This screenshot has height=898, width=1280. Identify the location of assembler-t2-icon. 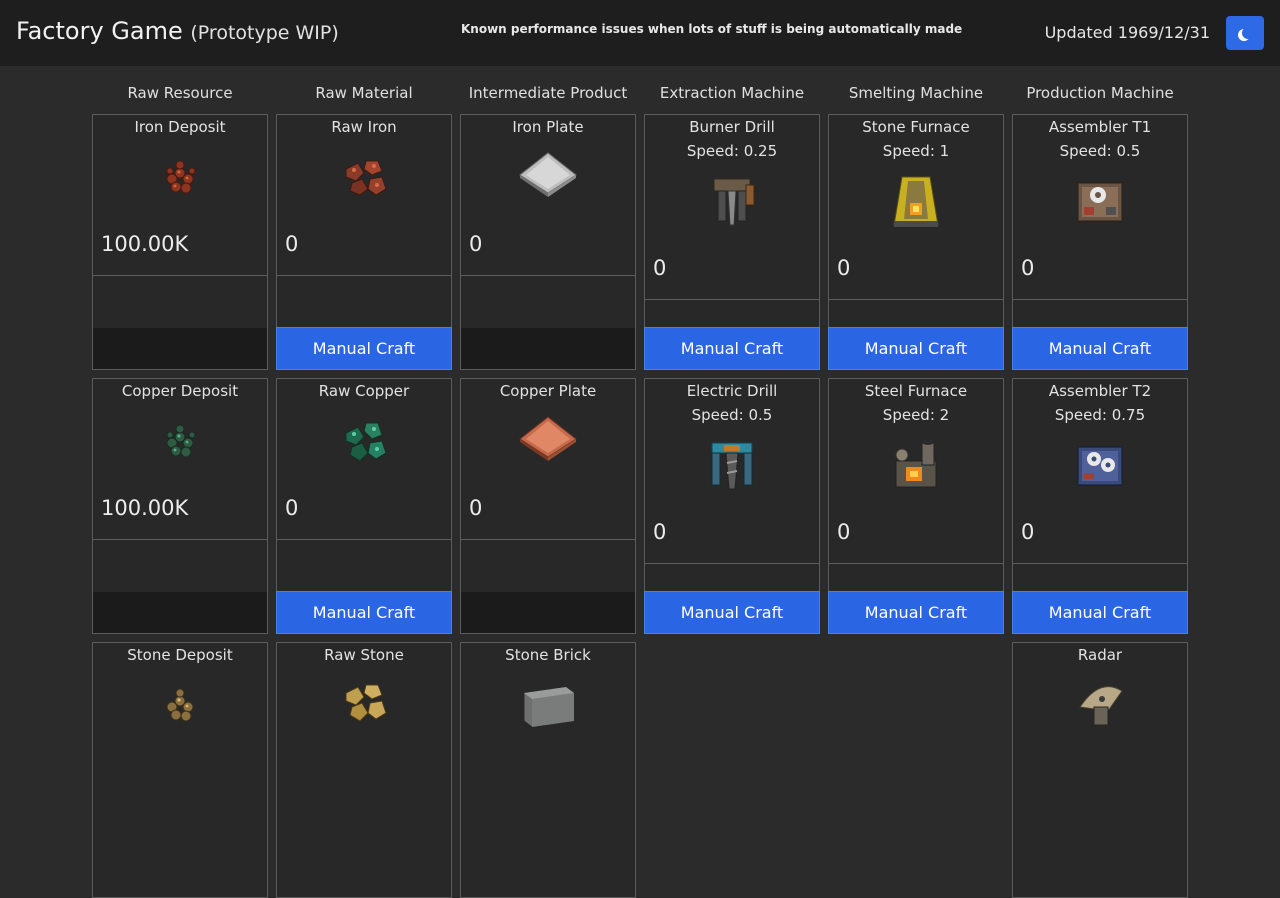
(1100, 466).